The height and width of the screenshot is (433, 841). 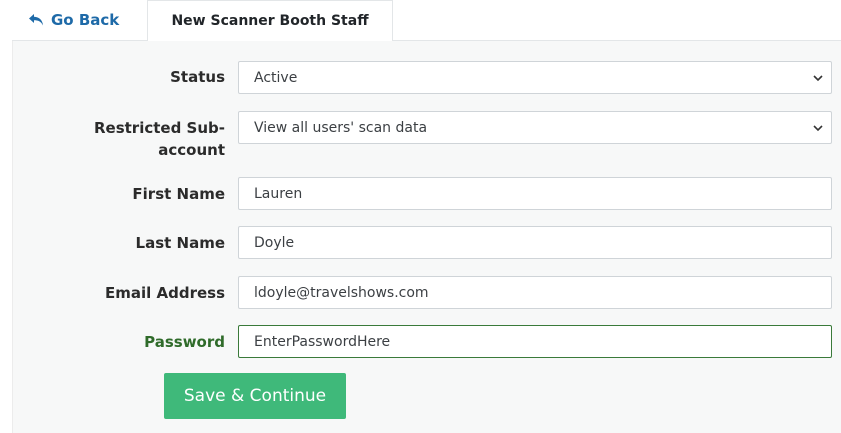 I want to click on last-name-label: Last Name, so click(x=180, y=243).